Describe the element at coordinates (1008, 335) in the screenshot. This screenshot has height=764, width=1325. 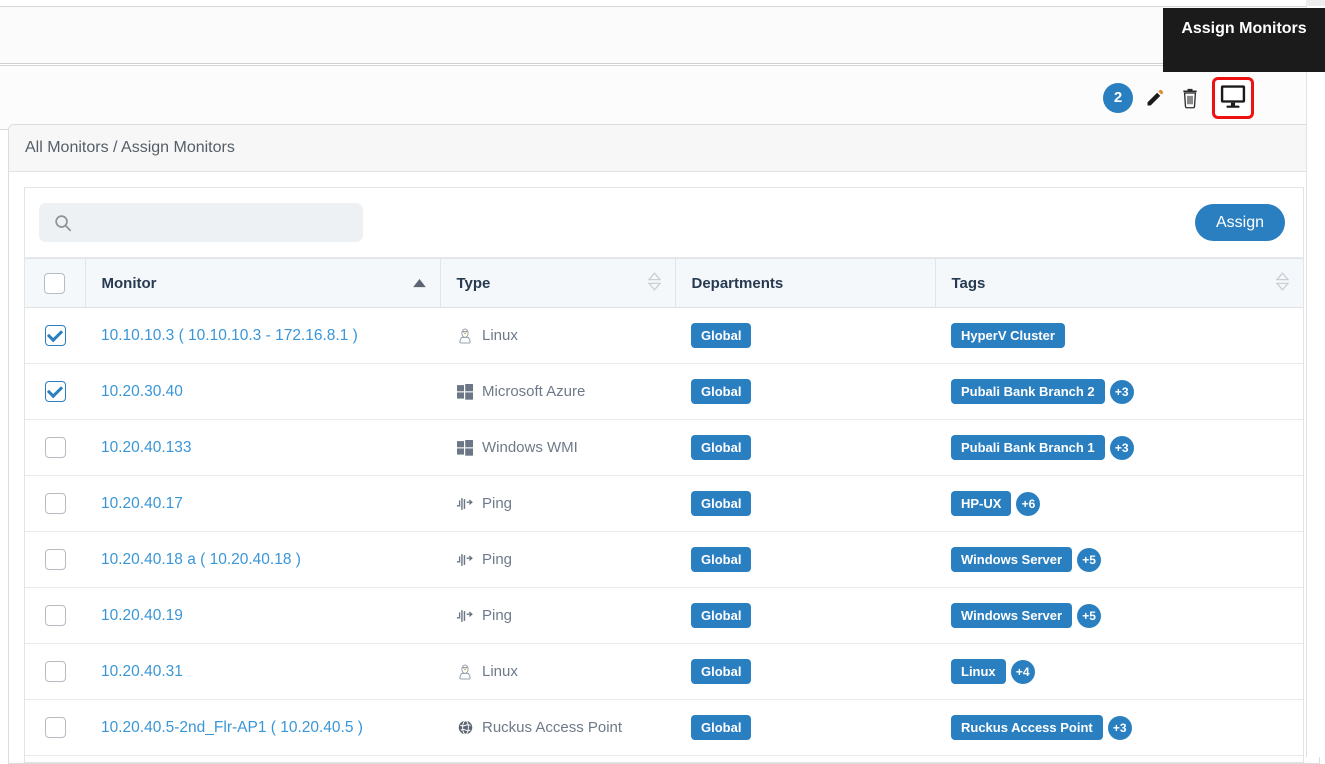
I see `tag-badge: HyperV Cluster` at that location.